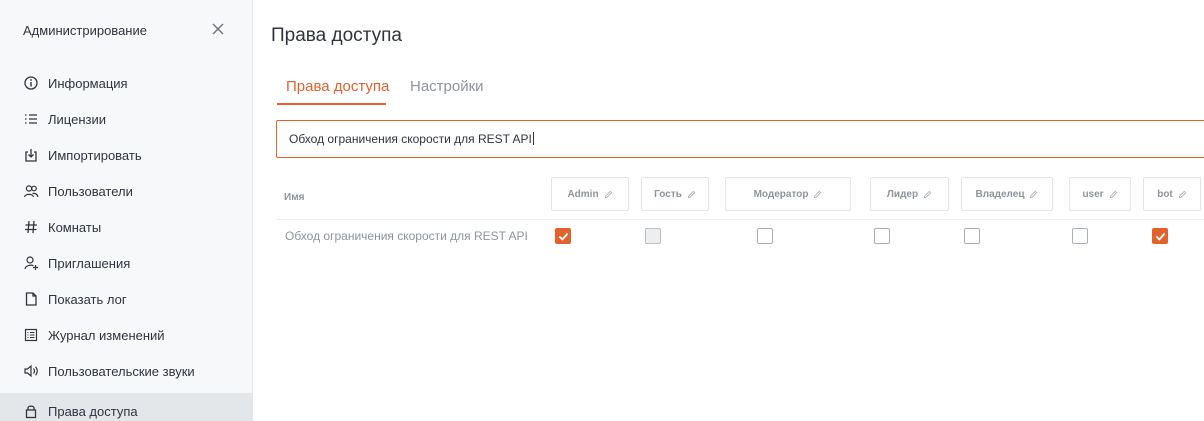 This screenshot has width=1204, height=421. Describe the element at coordinates (90, 191) in the screenshot. I see `sidebar-item-label: Пользователи` at that location.